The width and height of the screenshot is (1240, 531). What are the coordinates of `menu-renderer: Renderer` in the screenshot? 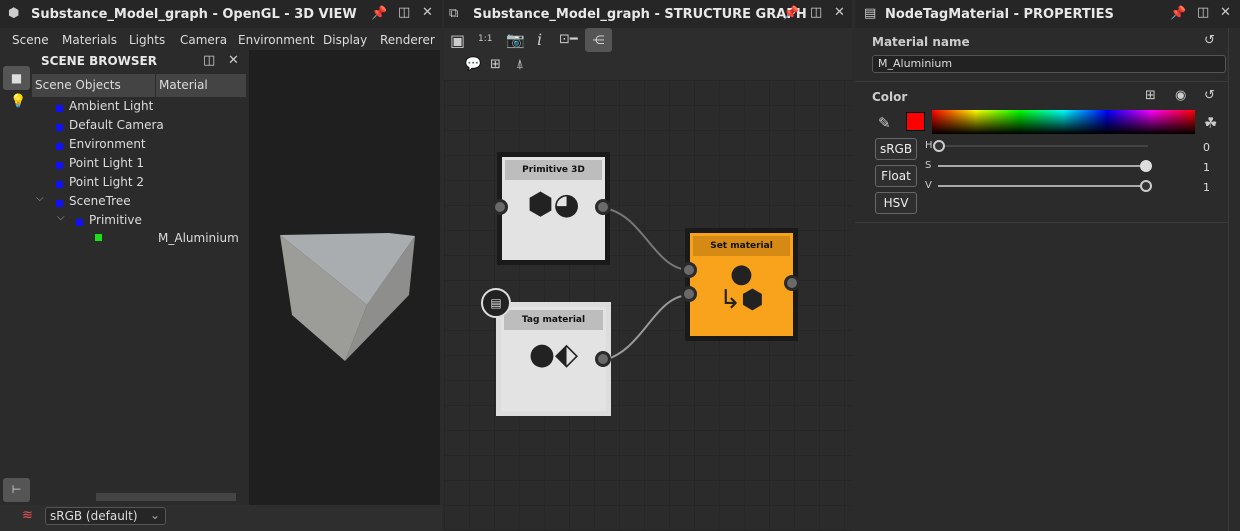 It's located at (407, 40).